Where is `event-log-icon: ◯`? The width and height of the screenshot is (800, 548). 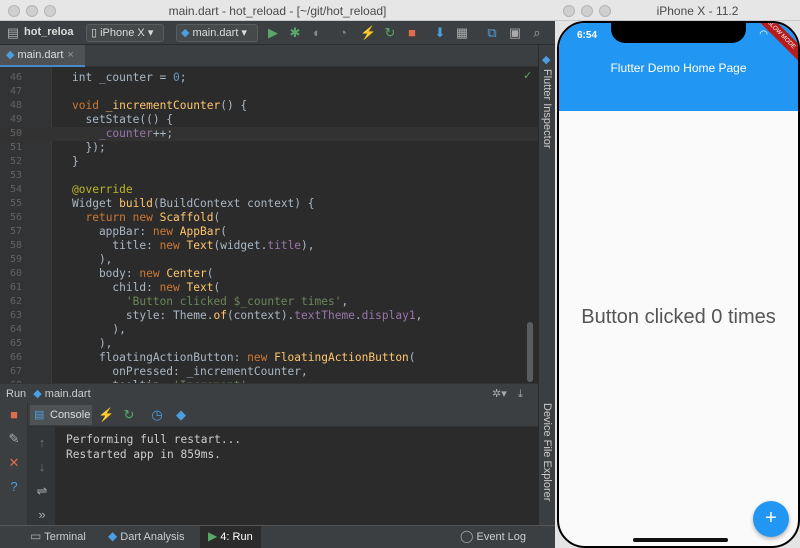
event-log-icon: ◯ is located at coordinates (467, 536).